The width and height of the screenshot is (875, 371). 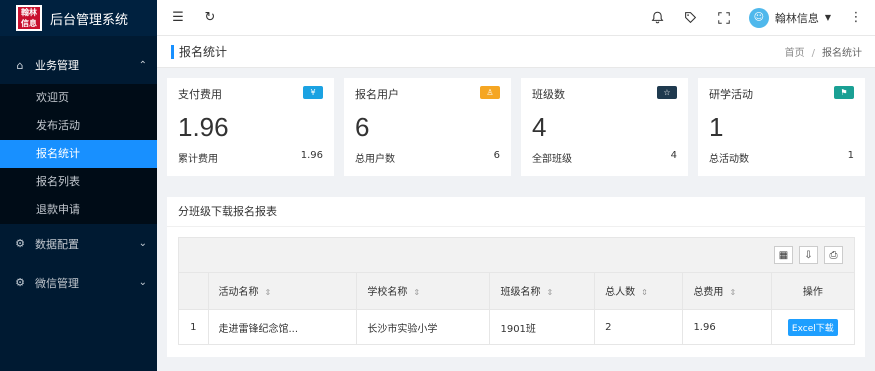 I want to click on sidebar-item-publish-activity: 发布活动, so click(x=78, y=126).